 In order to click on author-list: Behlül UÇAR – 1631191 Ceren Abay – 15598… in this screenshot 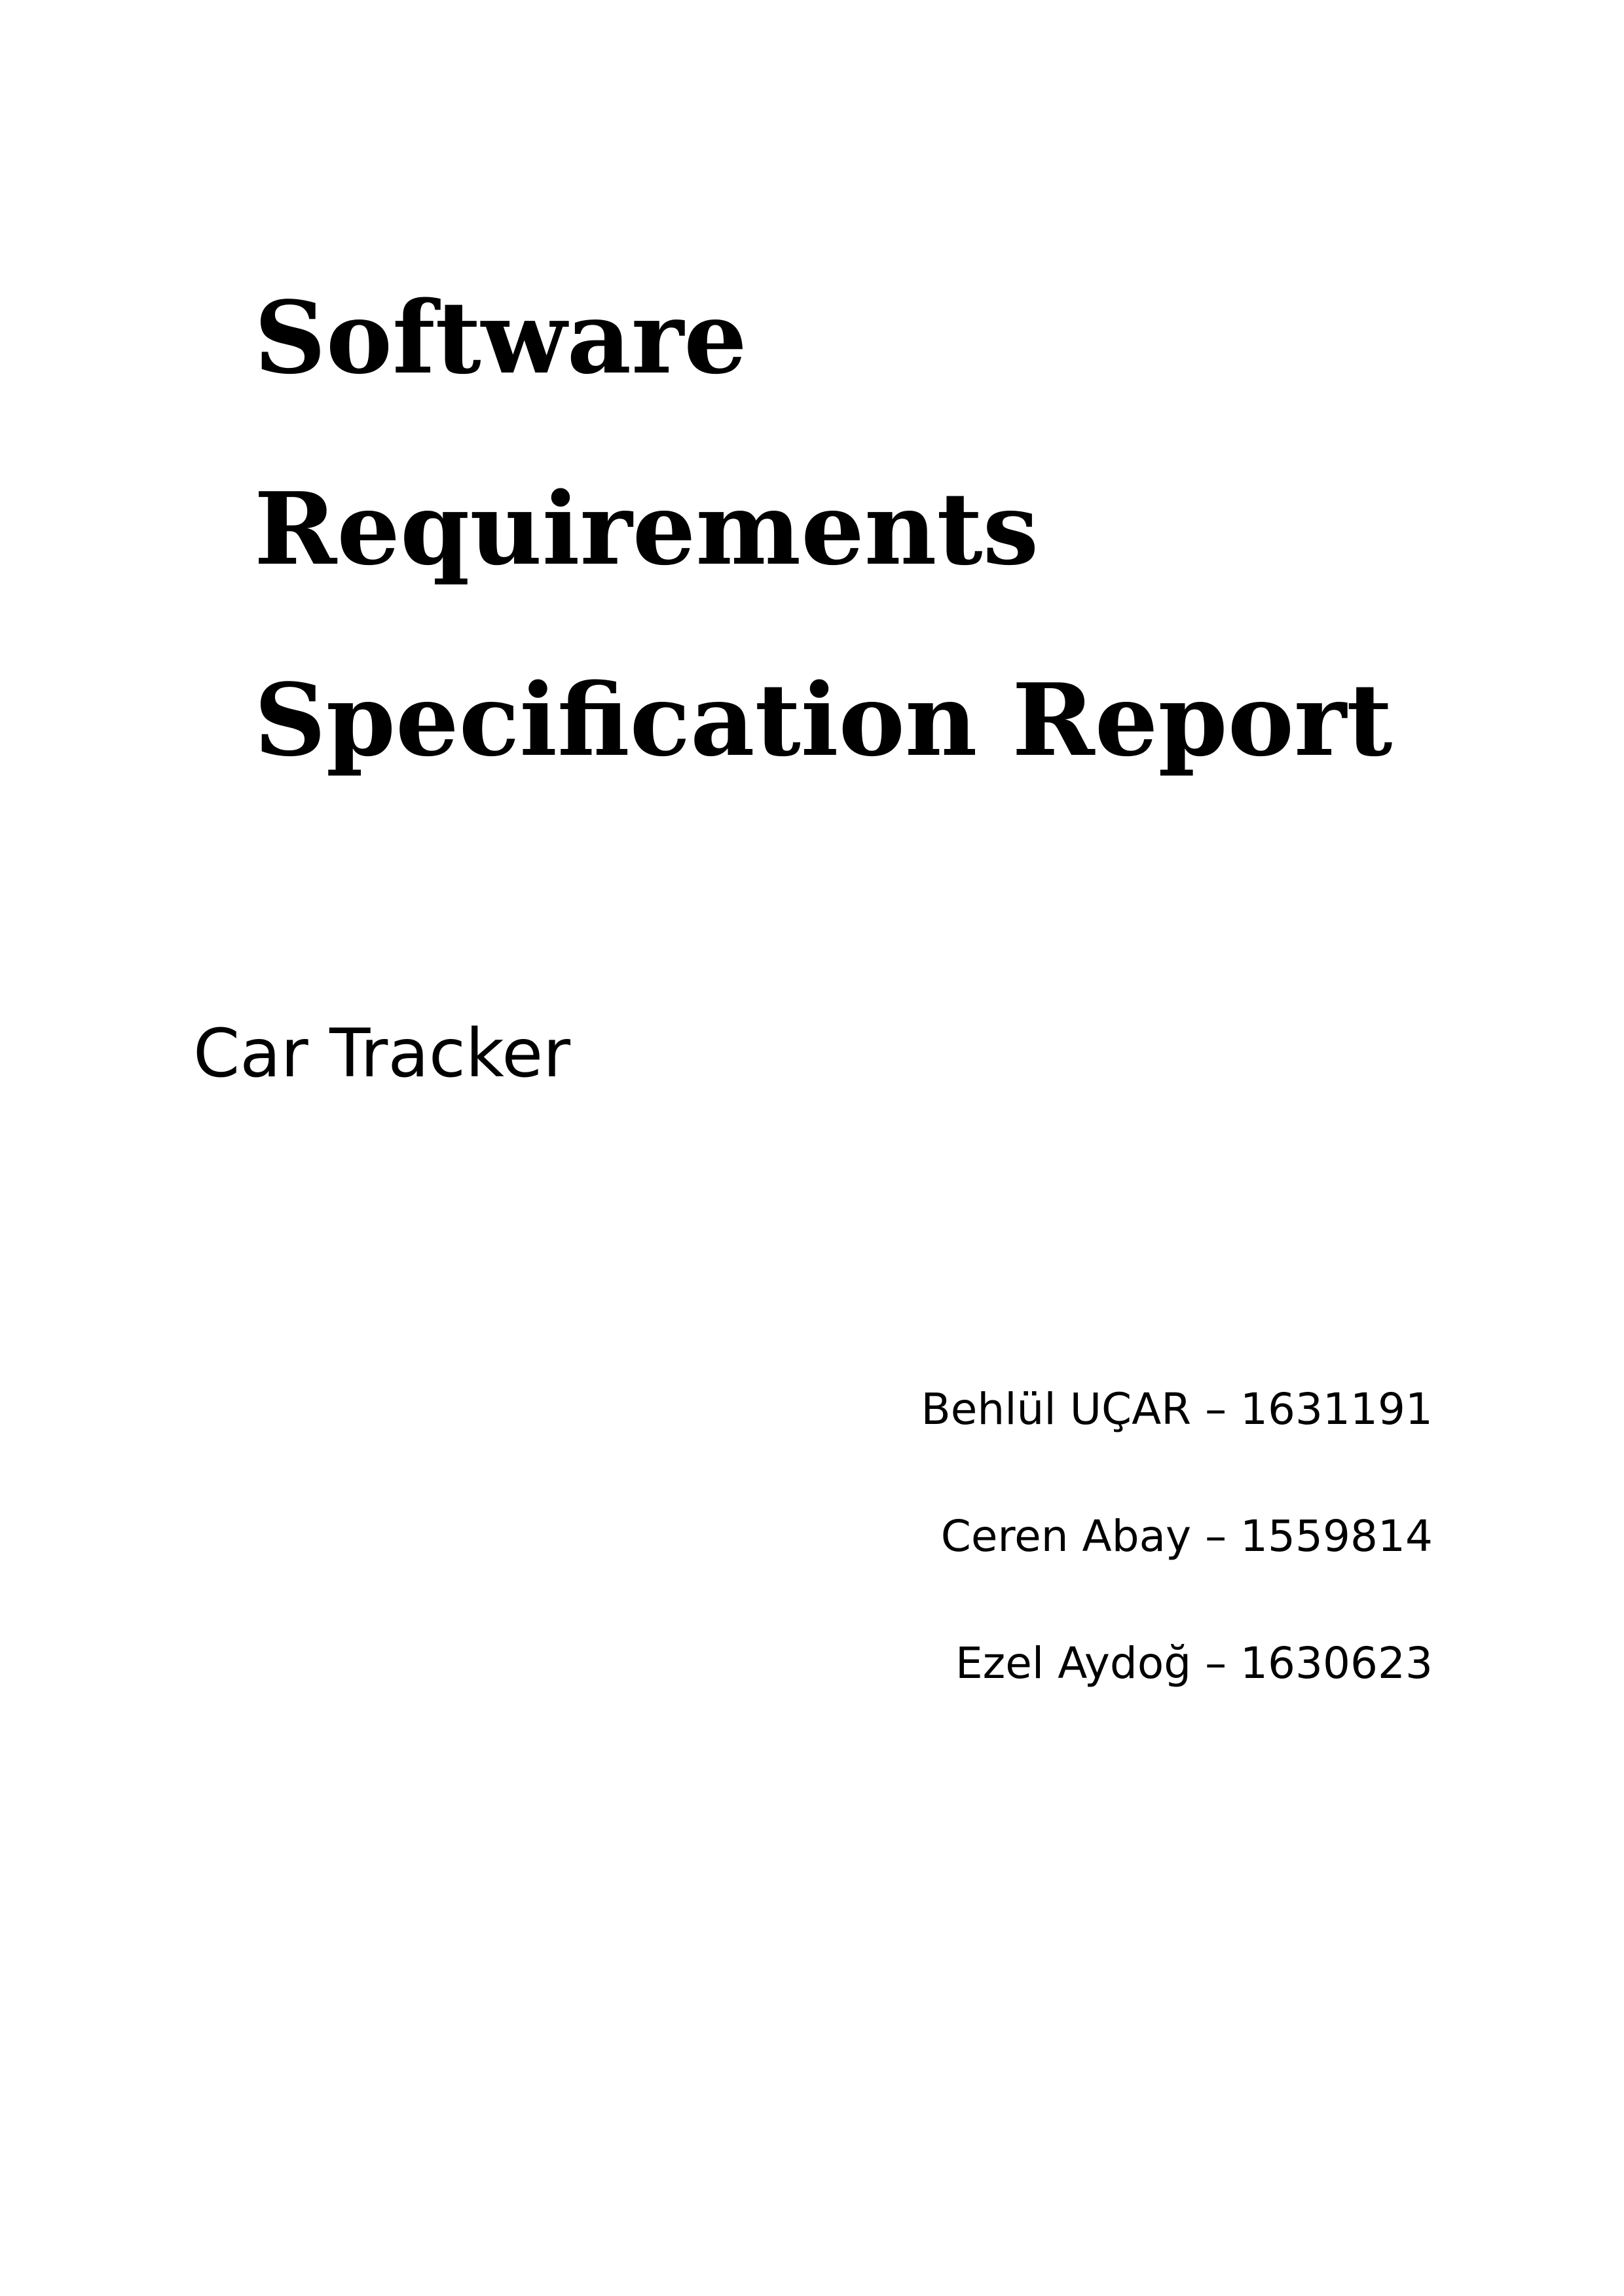, I will do `click(1177, 1536)`.